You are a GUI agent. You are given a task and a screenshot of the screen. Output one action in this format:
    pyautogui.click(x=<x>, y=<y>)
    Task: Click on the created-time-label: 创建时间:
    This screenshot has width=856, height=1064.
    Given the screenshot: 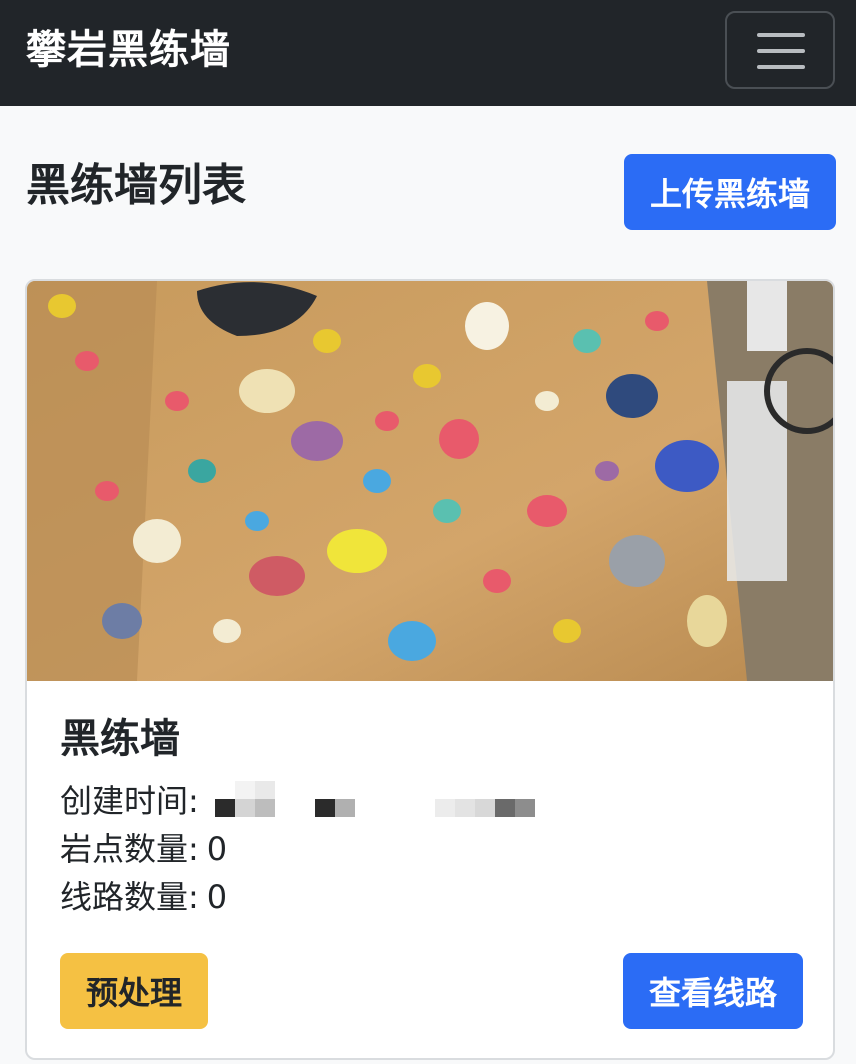 What is the action you would take?
    pyautogui.click(x=129, y=801)
    